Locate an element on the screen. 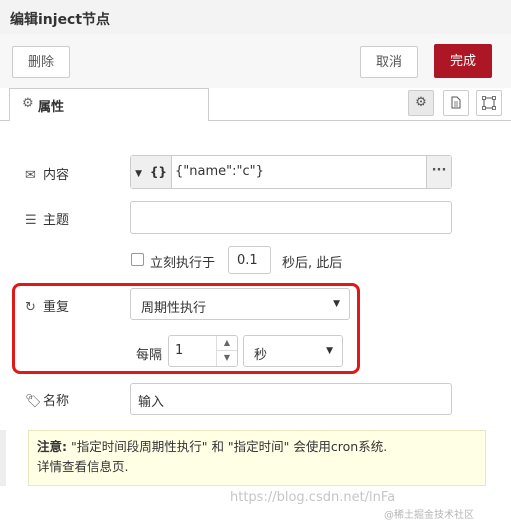  topic-label-row: ☰ 主题 is located at coordinates (47, 218).